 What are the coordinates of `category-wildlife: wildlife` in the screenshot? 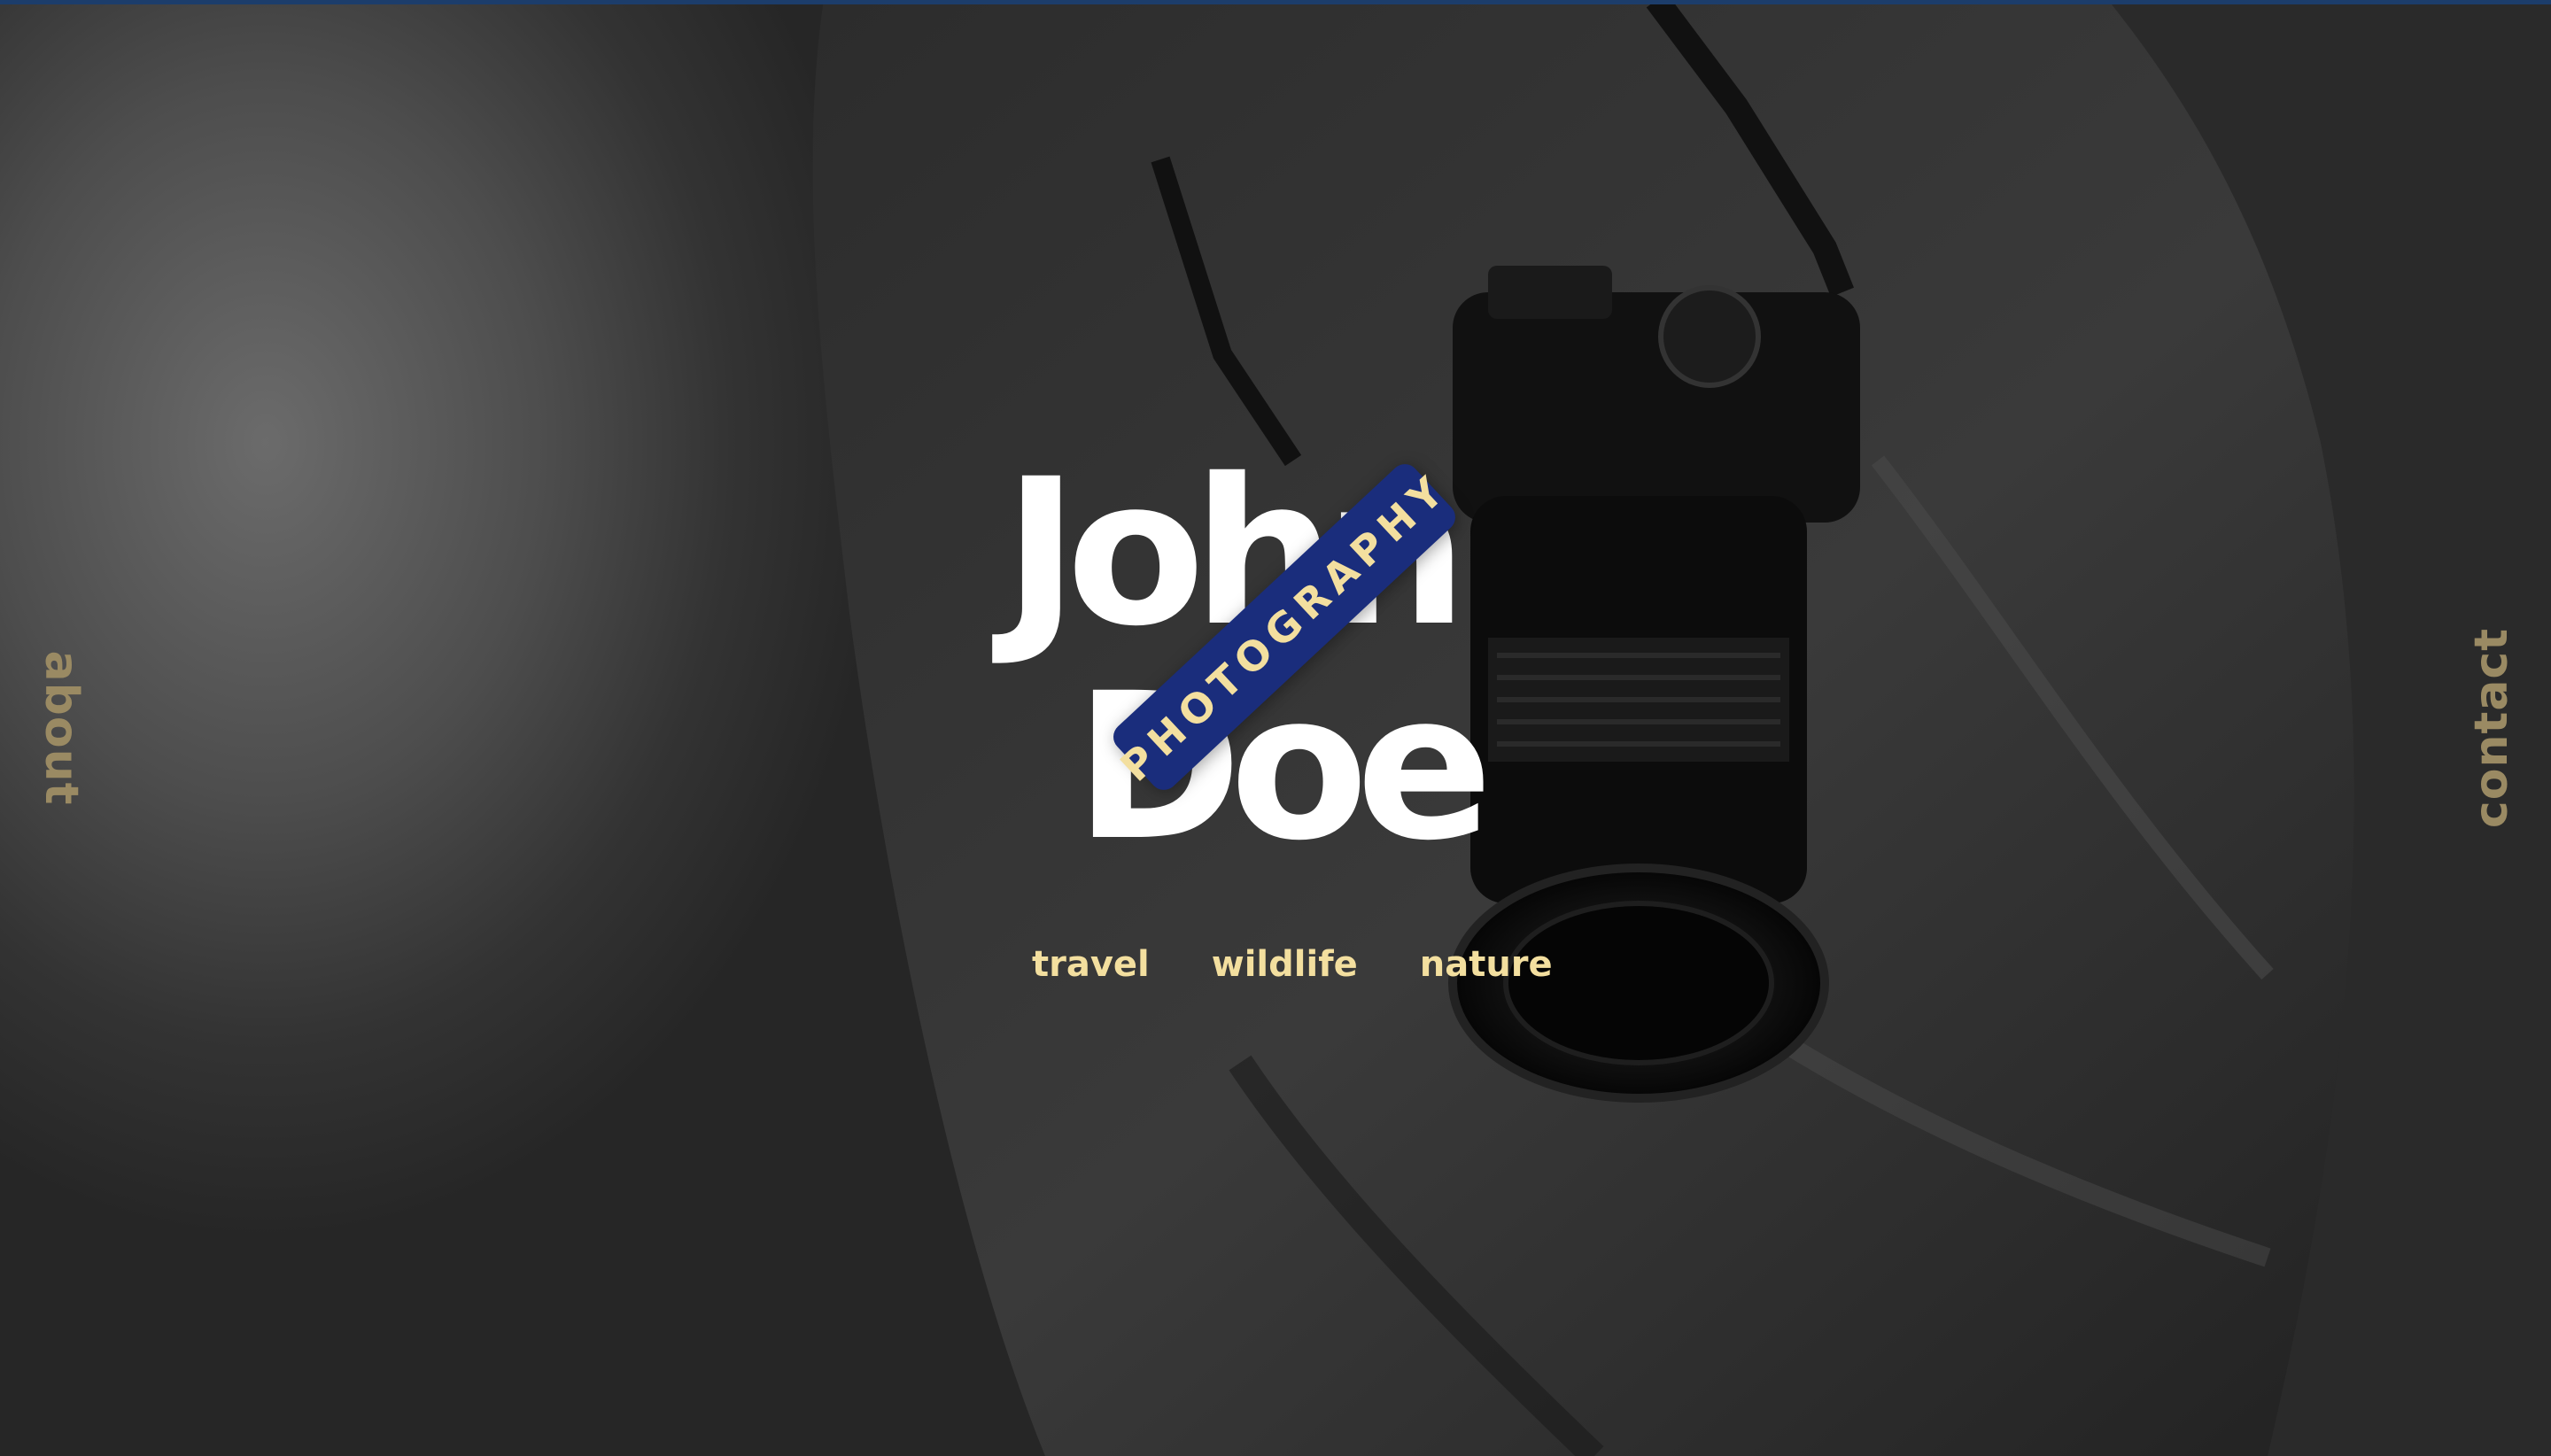 It's located at (1285, 964).